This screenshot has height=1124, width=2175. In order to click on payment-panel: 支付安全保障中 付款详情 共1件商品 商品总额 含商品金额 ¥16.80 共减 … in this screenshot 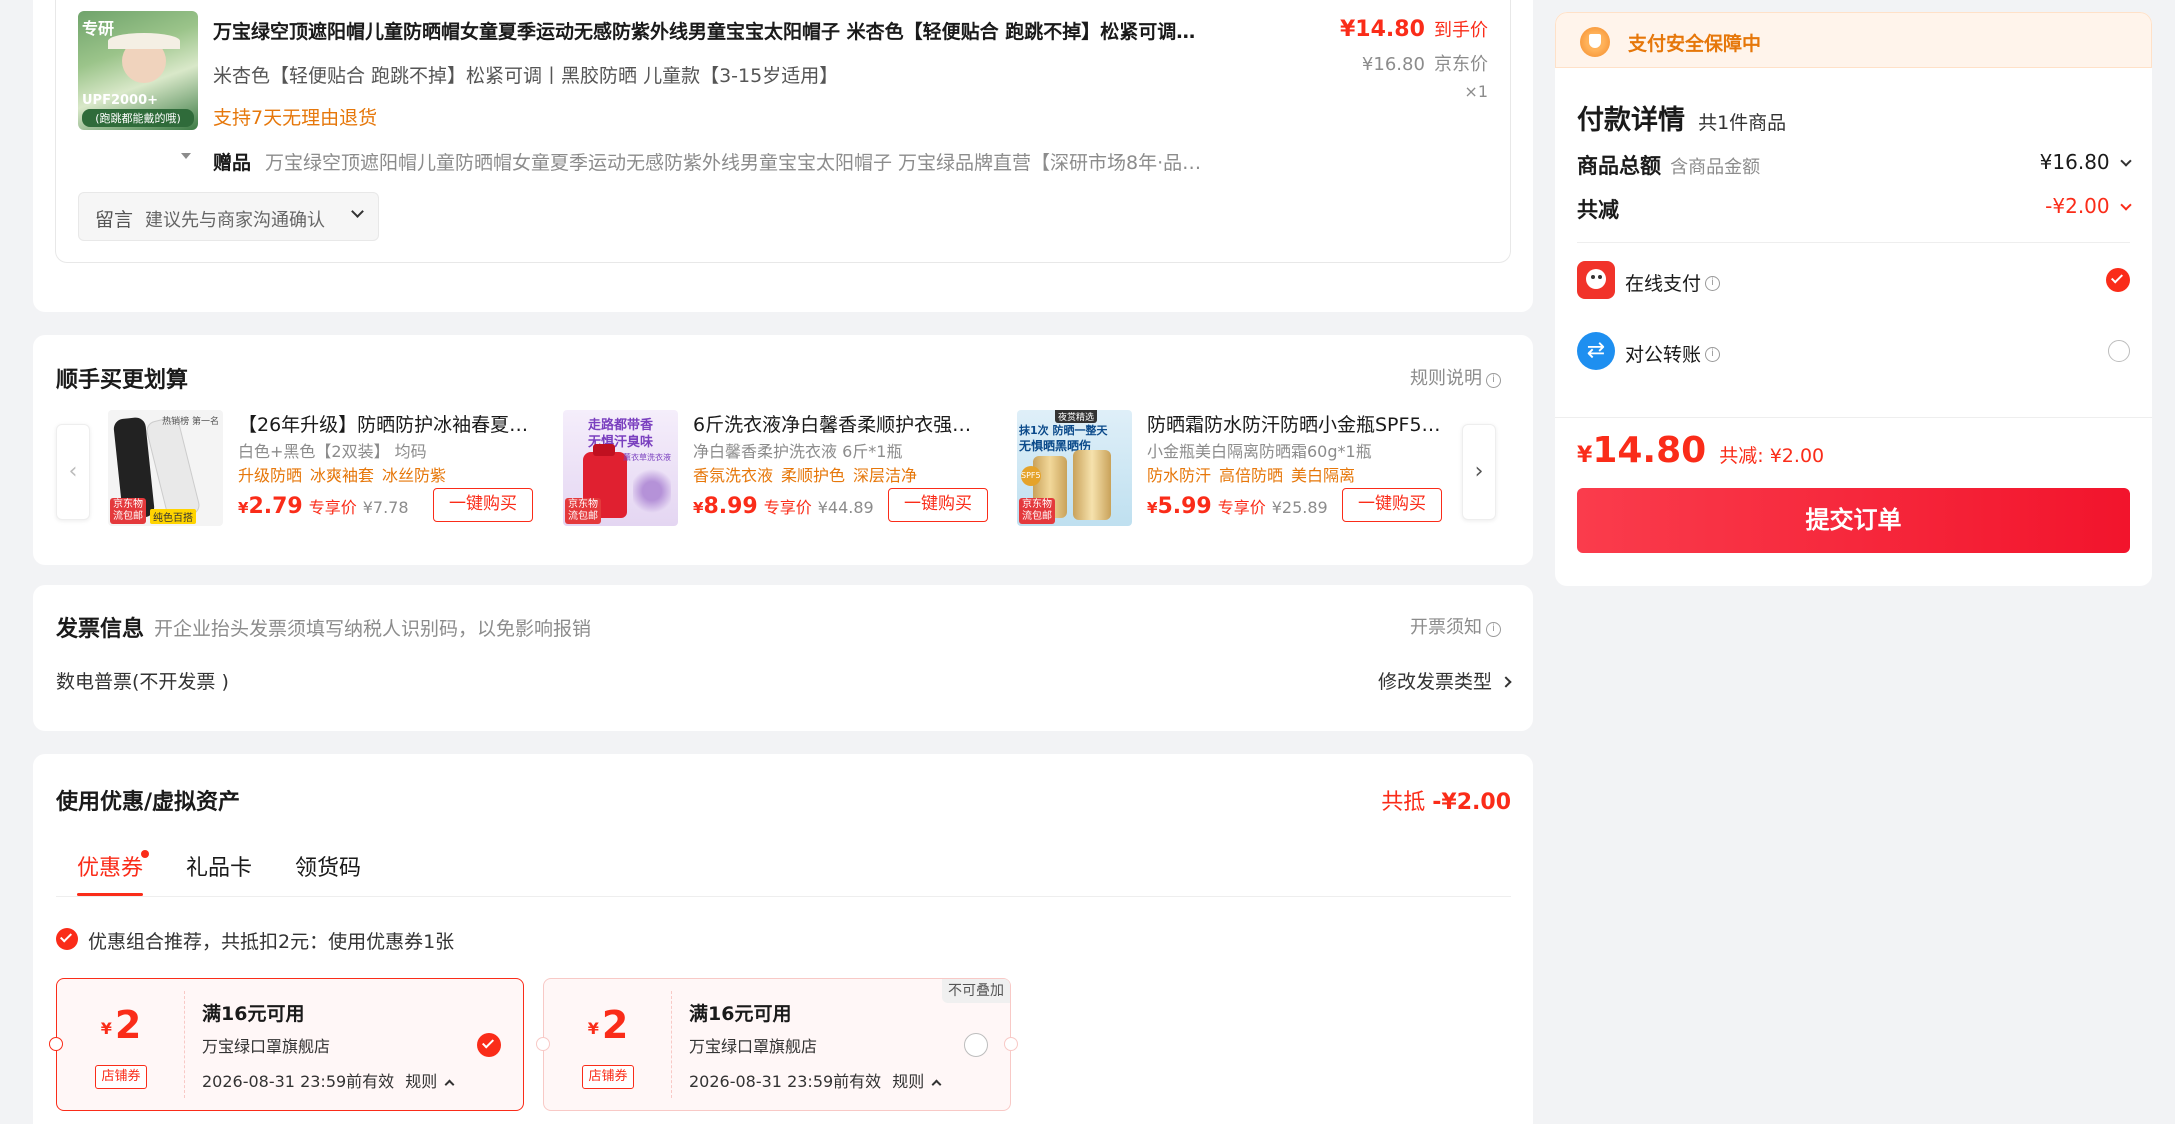, I will do `click(1853, 299)`.